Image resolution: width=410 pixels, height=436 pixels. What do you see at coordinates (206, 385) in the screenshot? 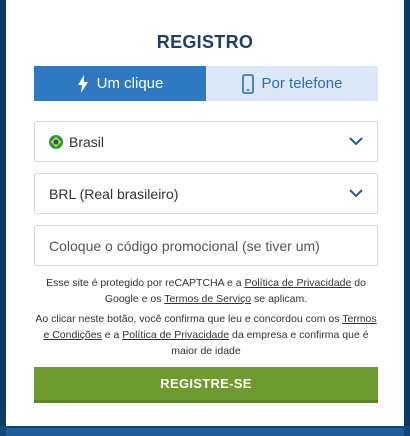
I see `register-button: REGISTRE-SE` at bounding box center [206, 385].